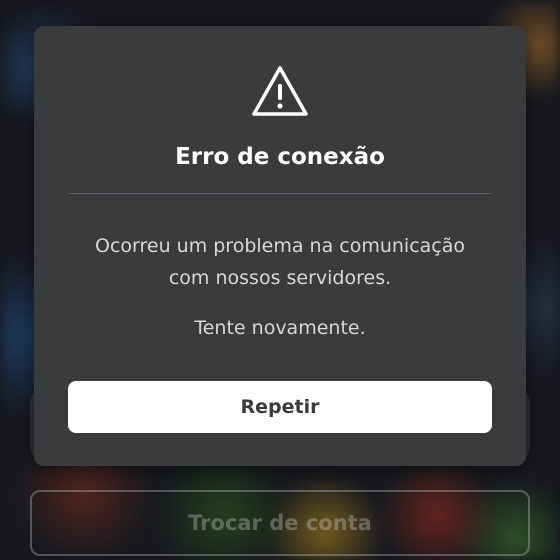 This screenshot has height=560, width=560. Describe the element at coordinates (280, 157) in the screenshot. I see `dialog-title: Erro de conexão` at that location.